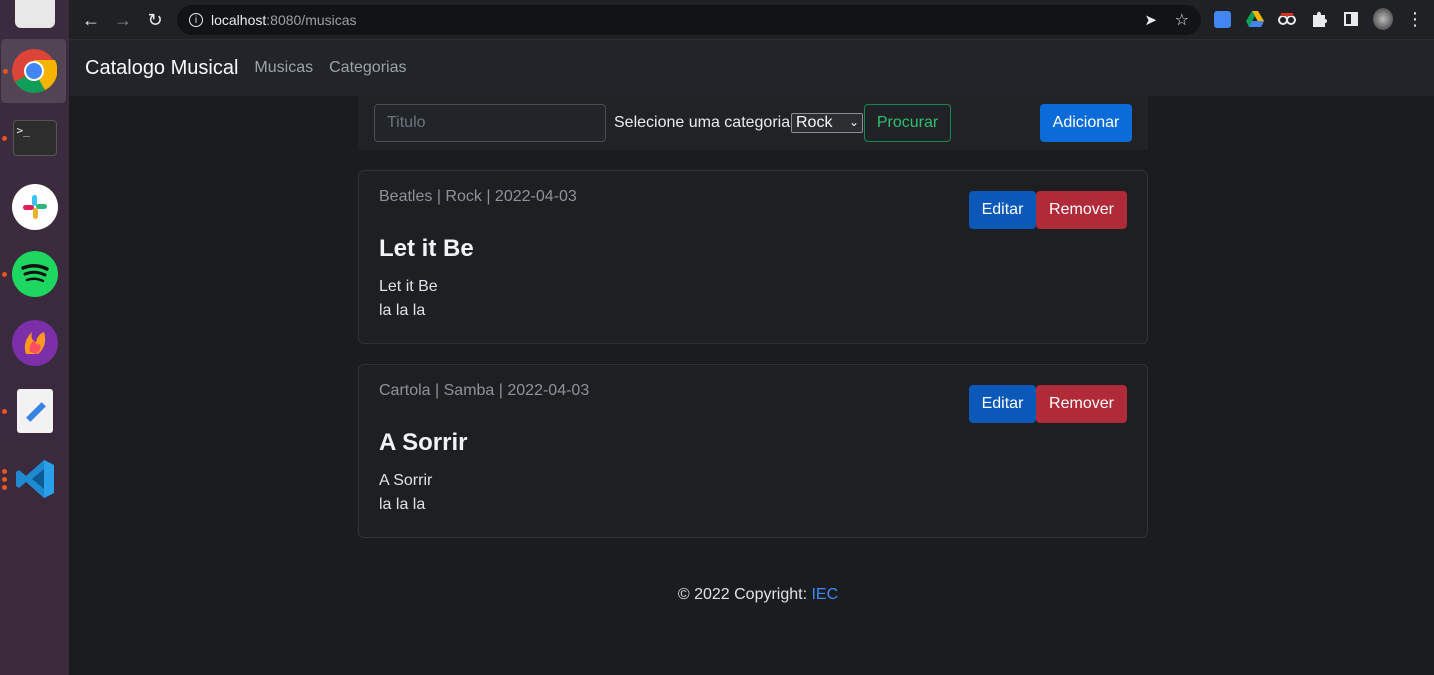  I want to click on profile-avatar, so click(1383, 19).